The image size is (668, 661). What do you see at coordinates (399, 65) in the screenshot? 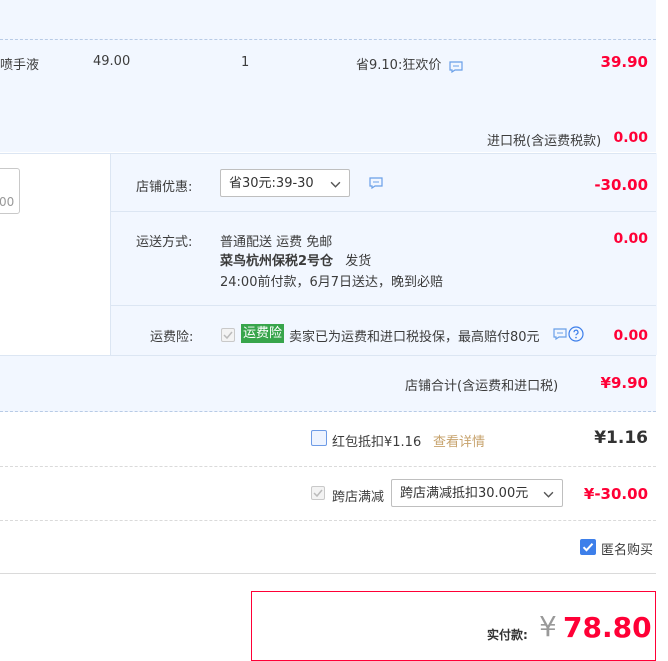
I see `item-promo-text: 省9.10:狂欢价` at bounding box center [399, 65].